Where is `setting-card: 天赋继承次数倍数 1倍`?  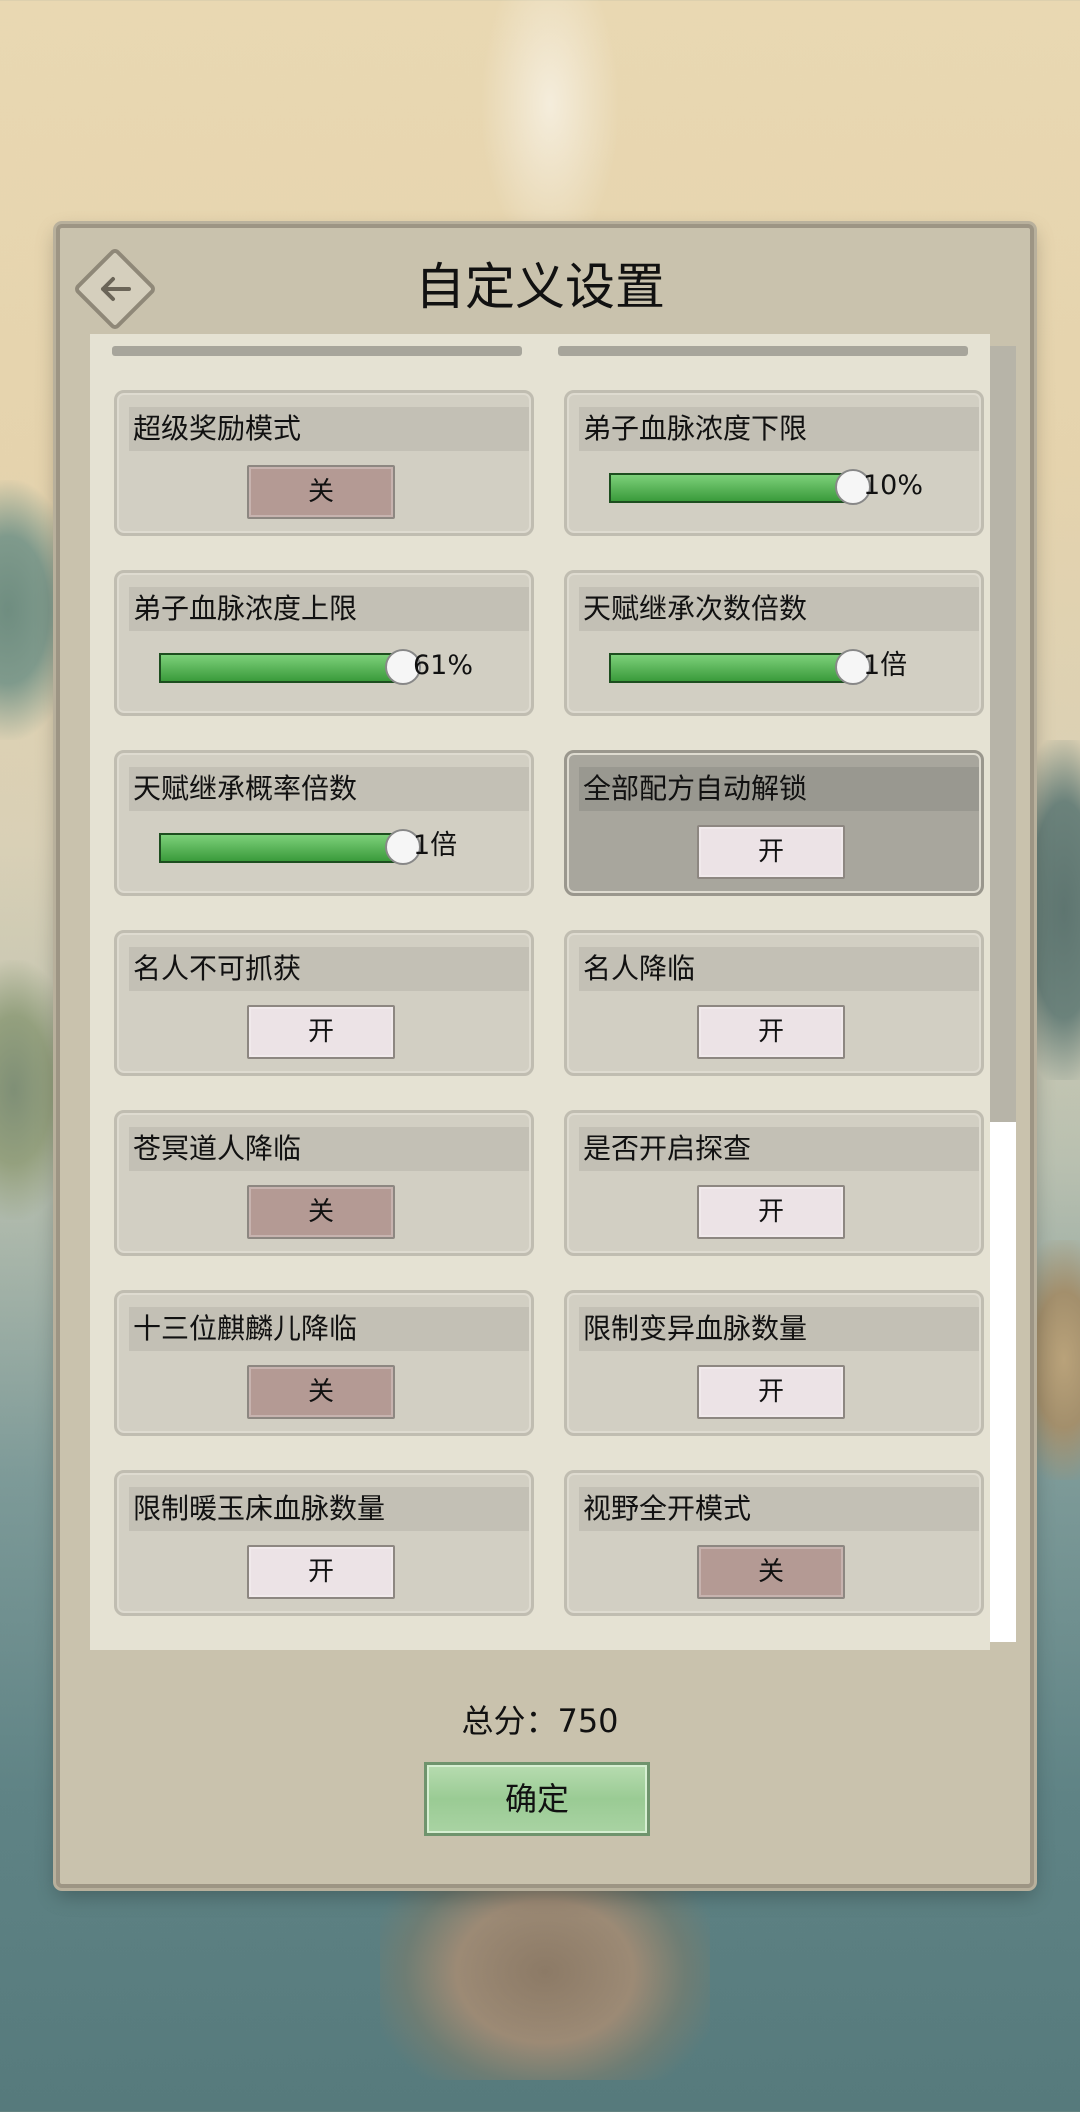 setting-card: 天赋继承次数倍数 1倍 is located at coordinates (774, 643).